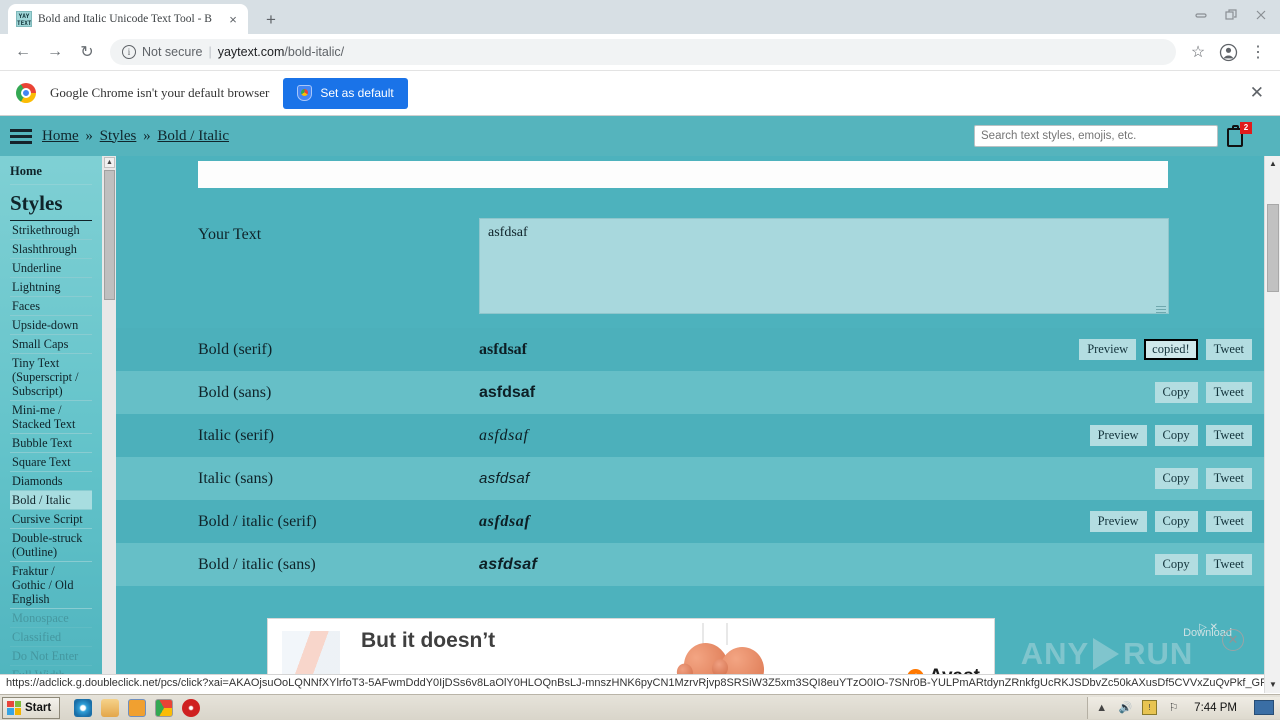 This screenshot has height=720, width=1280. Describe the element at coordinates (51, 230) in the screenshot. I see `sidebar-item-strikethrough: Strikethrough` at that location.